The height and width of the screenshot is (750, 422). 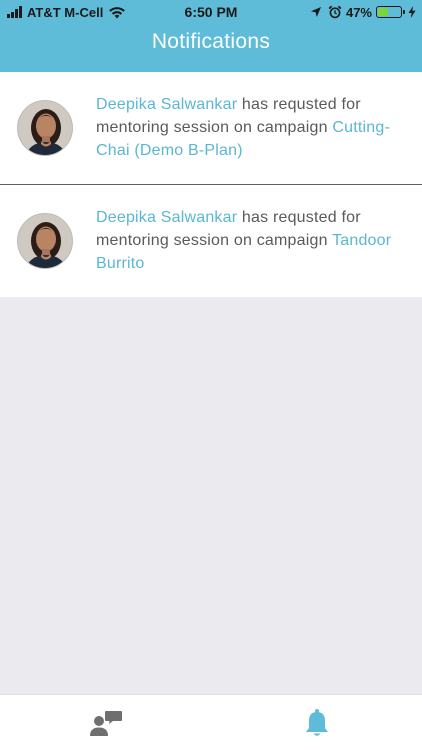 What do you see at coordinates (383, 12) in the screenshot?
I see `battery-level` at bounding box center [383, 12].